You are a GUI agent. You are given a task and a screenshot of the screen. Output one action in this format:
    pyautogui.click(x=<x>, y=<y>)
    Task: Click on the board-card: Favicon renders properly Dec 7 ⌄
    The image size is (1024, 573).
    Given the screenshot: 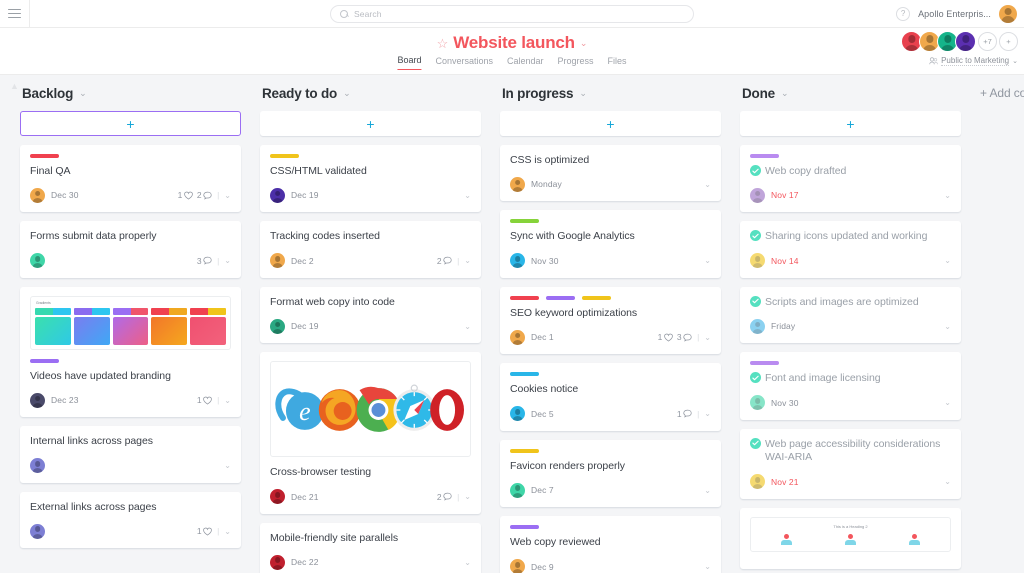 What is the action you would take?
    pyautogui.click(x=610, y=473)
    